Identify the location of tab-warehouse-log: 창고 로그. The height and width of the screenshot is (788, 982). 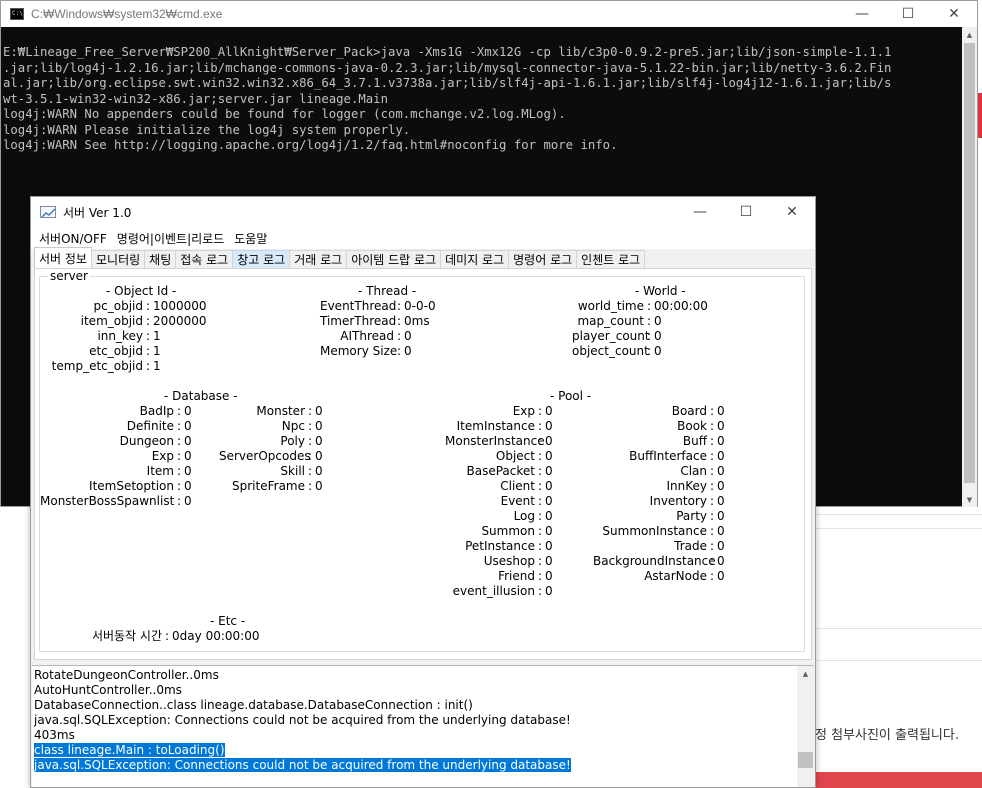
(261, 259).